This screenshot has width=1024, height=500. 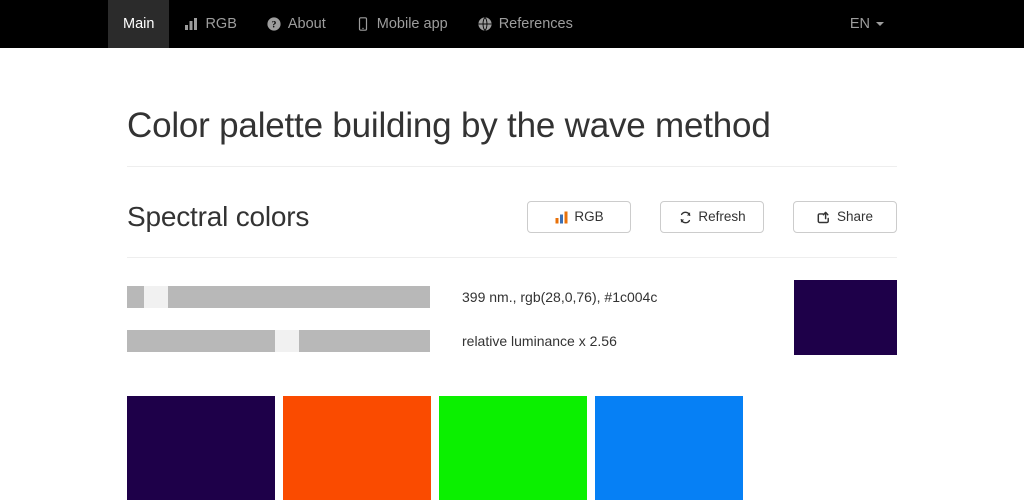 What do you see at coordinates (561, 217) in the screenshot?
I see `bar-chart-icon` at bounding box center [561, 217].